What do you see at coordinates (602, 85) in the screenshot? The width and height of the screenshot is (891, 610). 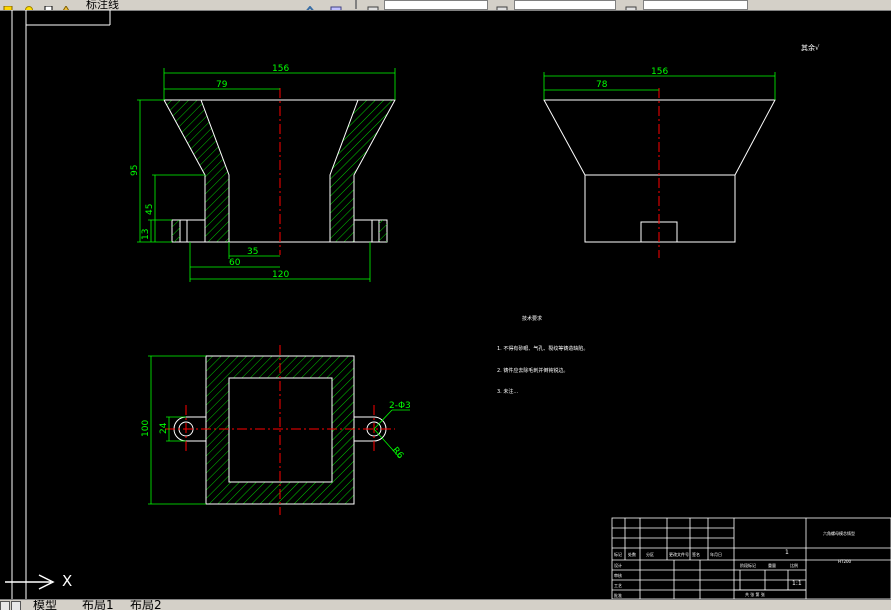 I see `dim-text: 78` at bounding box center [602, 85].